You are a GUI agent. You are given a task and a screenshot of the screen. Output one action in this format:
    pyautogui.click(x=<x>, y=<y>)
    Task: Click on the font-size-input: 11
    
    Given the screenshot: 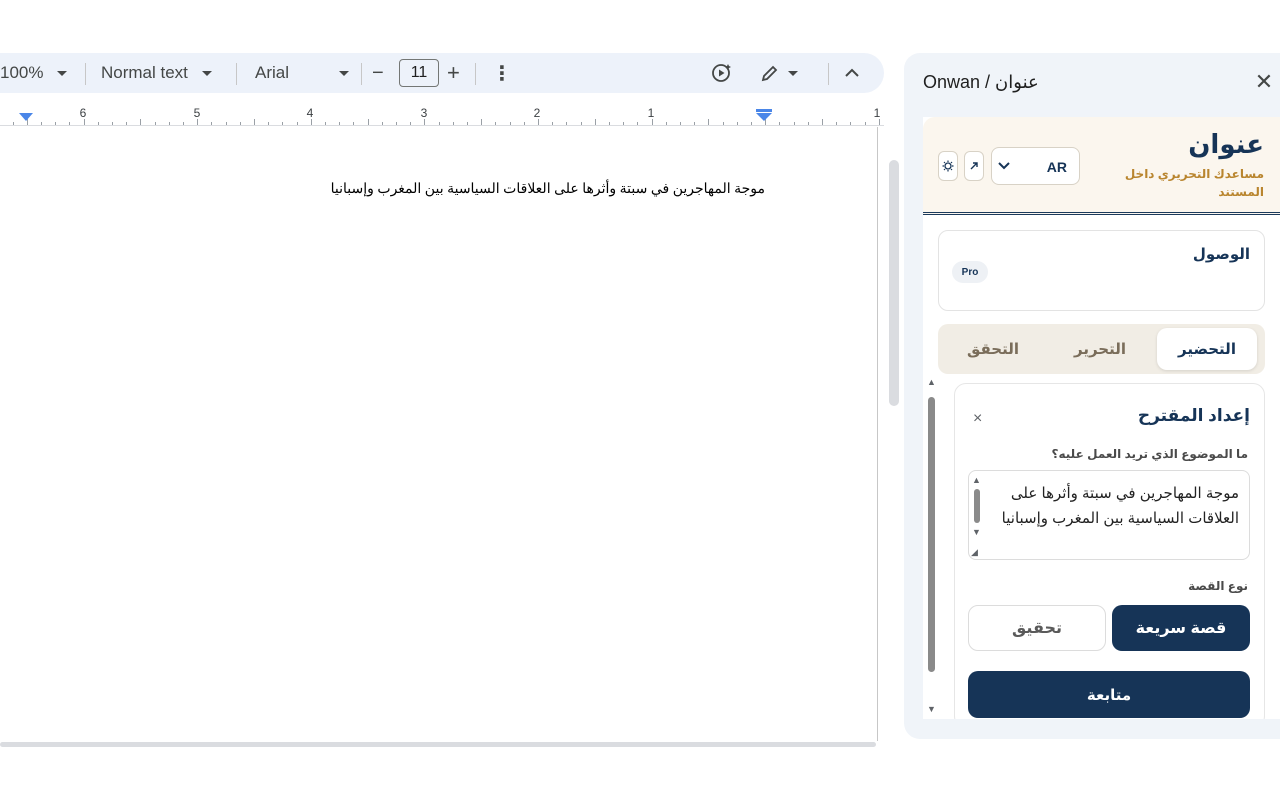 What is the action you would take?
    pyautogui.click(x=419, y=73)
    